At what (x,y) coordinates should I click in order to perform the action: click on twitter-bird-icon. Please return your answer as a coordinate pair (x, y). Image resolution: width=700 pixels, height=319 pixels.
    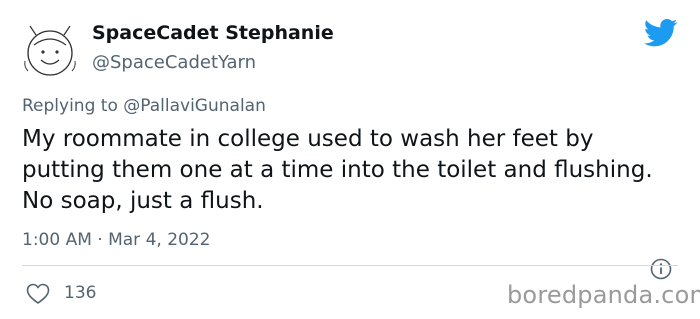
    Looking at the image, I should click on (661, 33).